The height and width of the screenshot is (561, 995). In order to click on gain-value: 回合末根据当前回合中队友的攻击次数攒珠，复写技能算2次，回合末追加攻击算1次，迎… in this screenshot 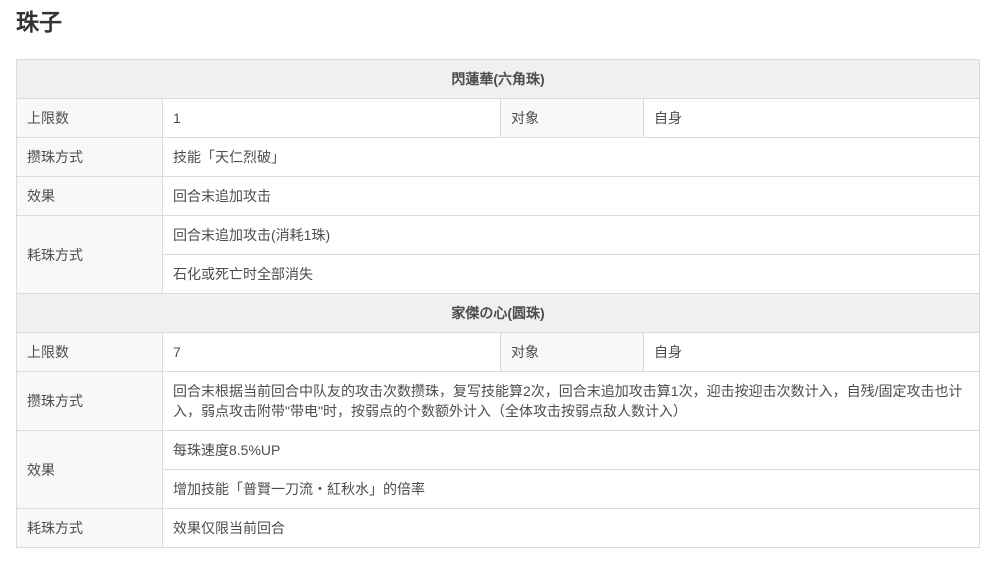, I will do `click(571, 401)`.